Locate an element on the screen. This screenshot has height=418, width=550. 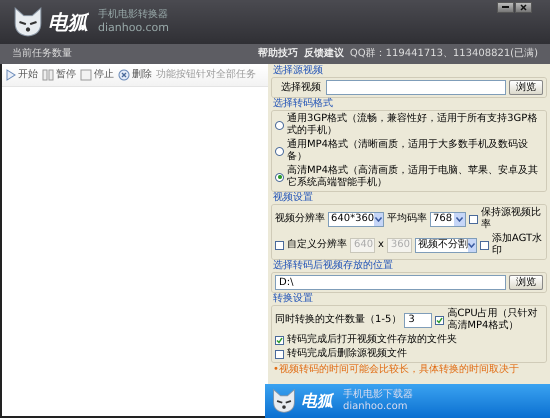
play-icon is located at coordinates (11, 75).